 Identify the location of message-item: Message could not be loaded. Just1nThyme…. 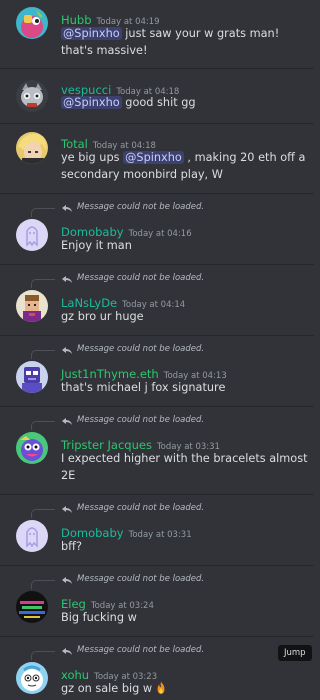
(157, 371).